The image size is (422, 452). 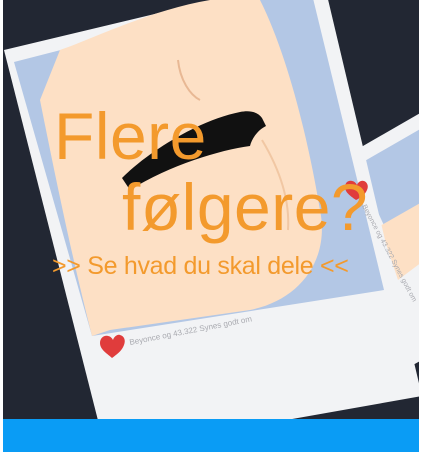 What do you see at coordinates (211, 435) in the screenshot?
I see `cta-bar` at bounding box center [211, 435].